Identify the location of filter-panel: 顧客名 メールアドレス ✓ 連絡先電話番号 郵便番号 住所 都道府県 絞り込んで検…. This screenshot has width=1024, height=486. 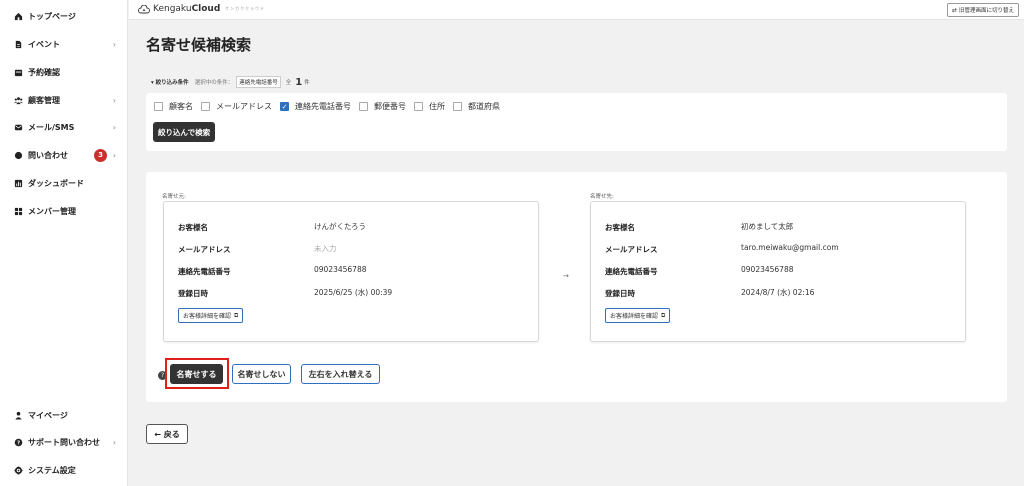
(576, 122).